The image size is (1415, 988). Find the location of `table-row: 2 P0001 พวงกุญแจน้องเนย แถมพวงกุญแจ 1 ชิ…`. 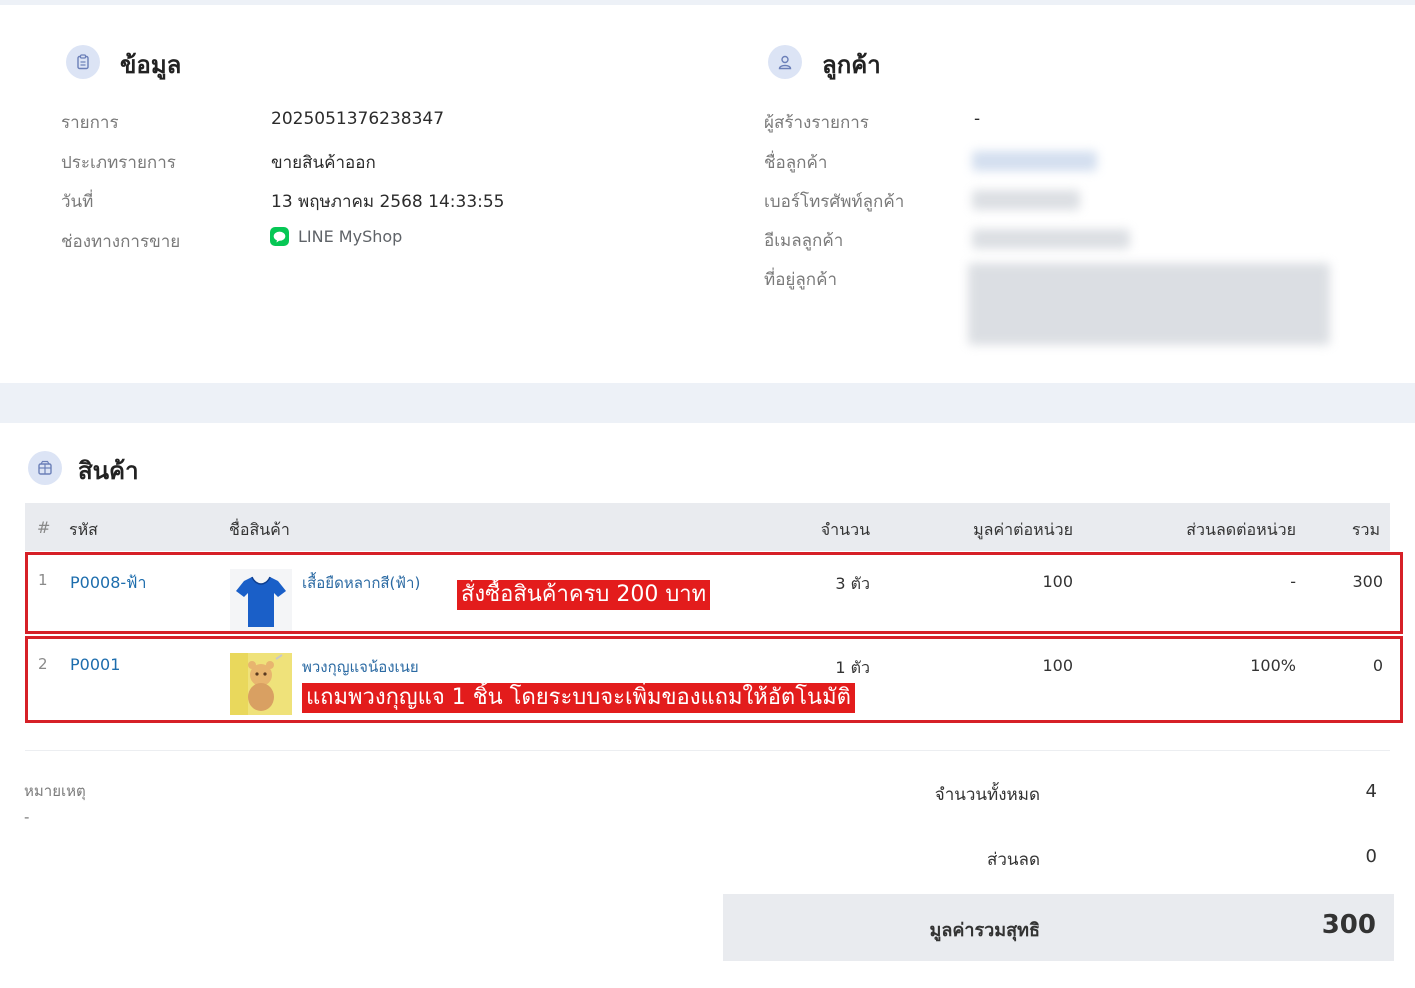

table-row: 2 P0001 พวงกุญแจน้องเนย แถมพวงกุญแจ 1 ชิ… is located at coordinates (714, 679).